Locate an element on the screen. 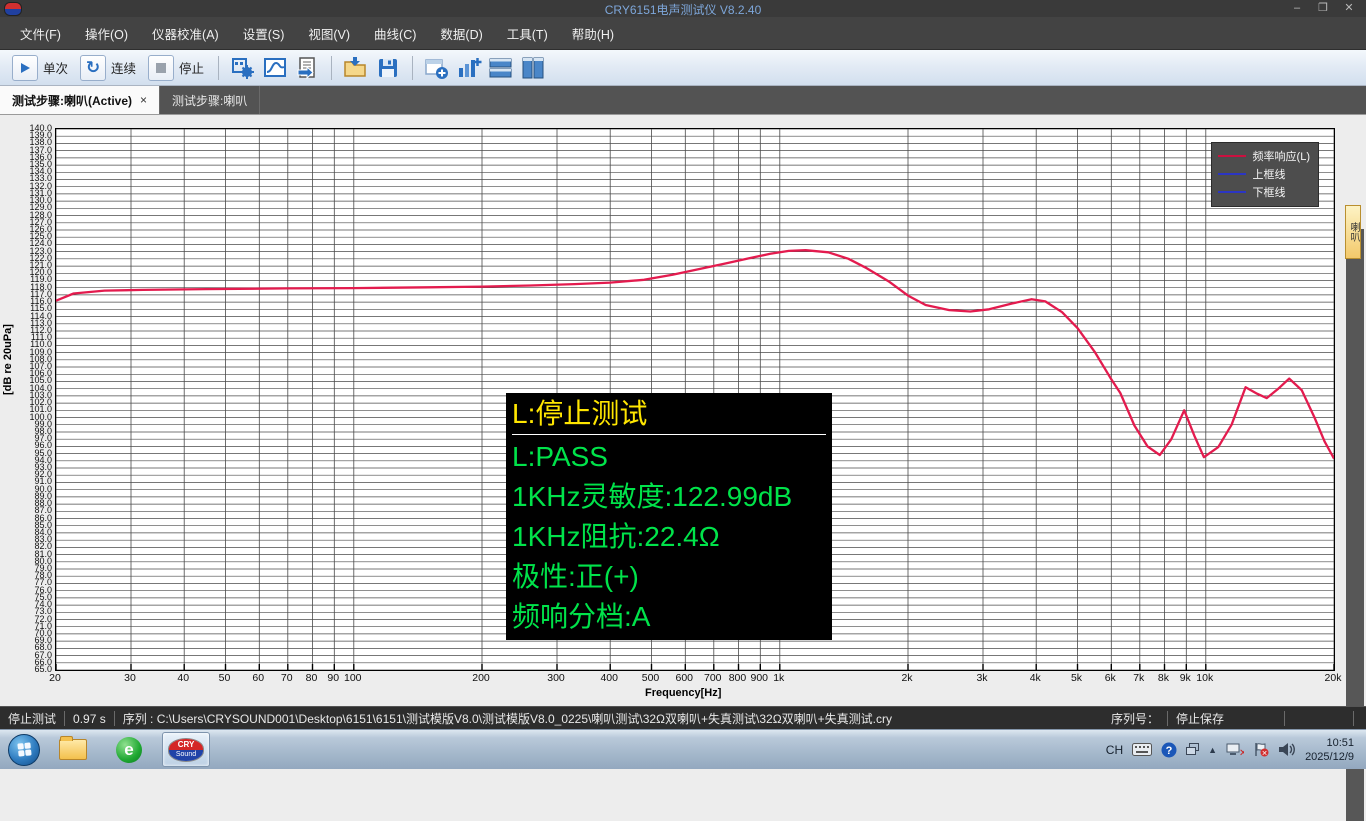 The image size is (1366, 821). settings-grid-gear-icon is located at coordinates (243, 68).